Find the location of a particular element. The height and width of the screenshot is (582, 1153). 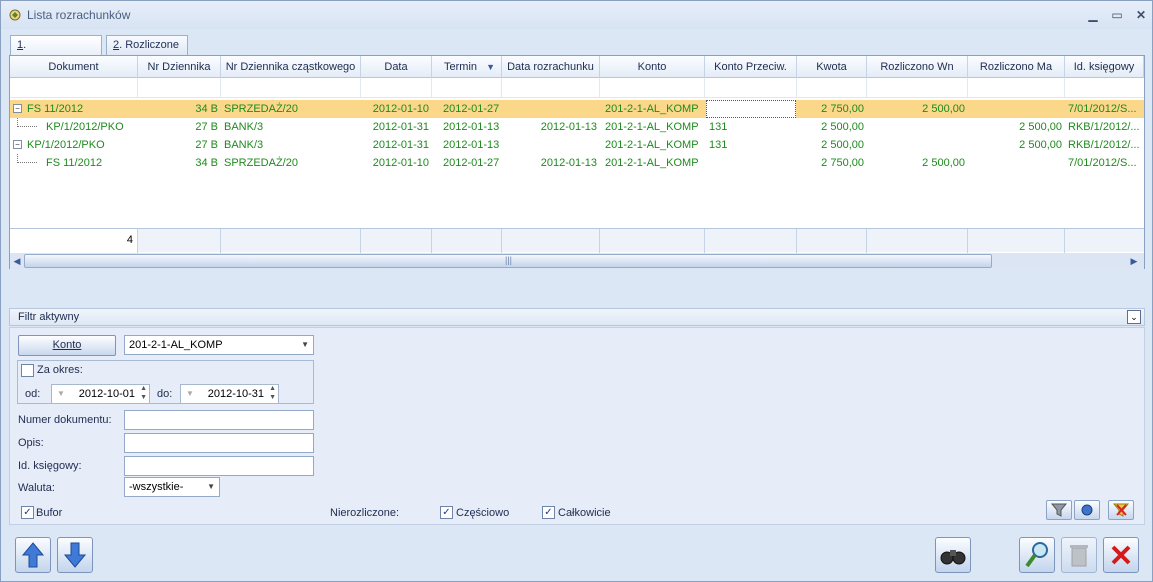

col-termin: Termin ▼ is located at coordinates (467, 67).